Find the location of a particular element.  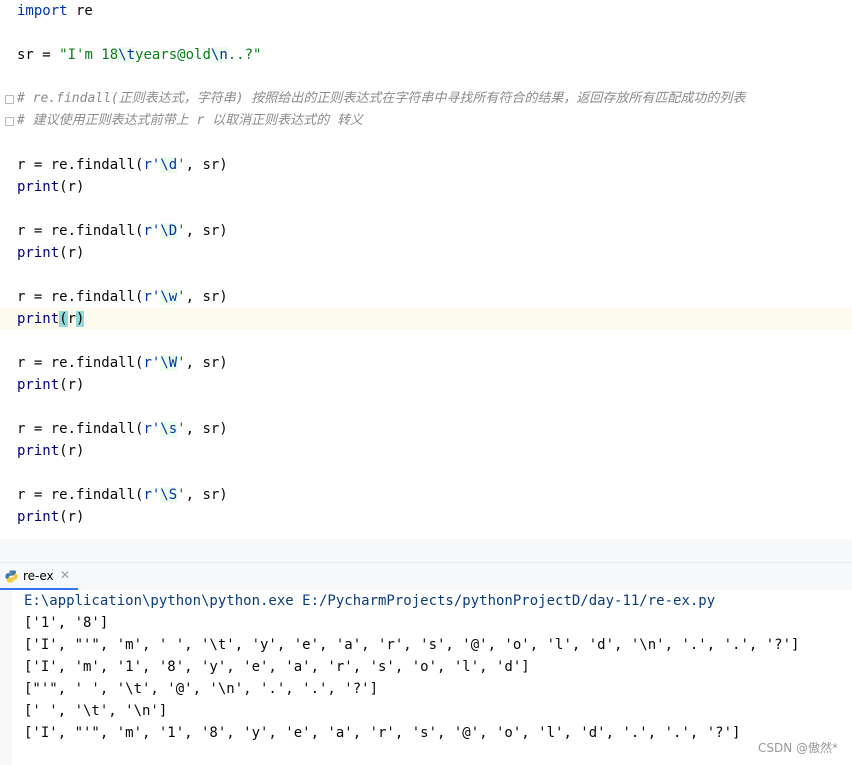

code-line-findall-w: r = re.findall(r'\w', sr) is located at coordinates (122, 297).